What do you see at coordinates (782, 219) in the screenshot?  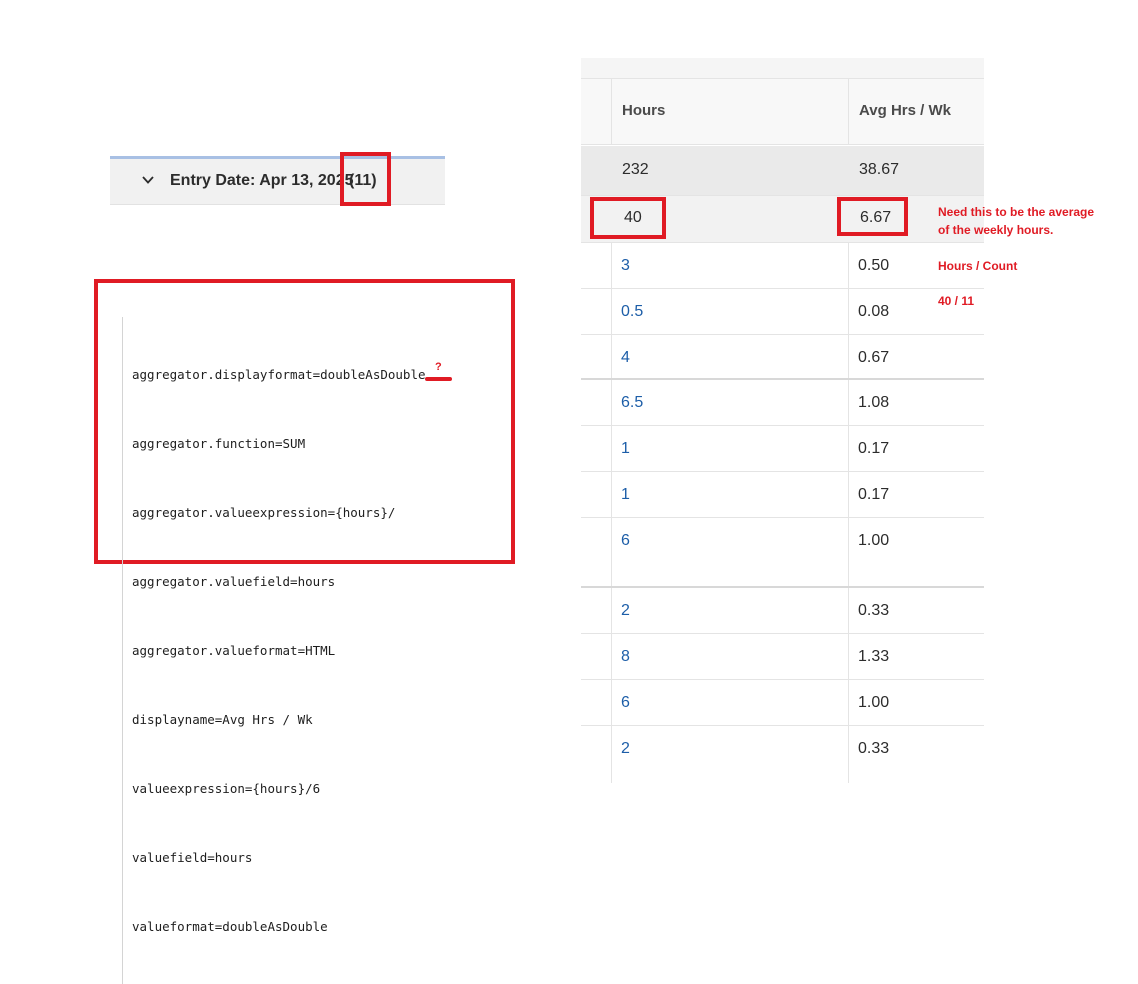 I see `table-row-group-subtotal: 40 6.67` at bounding box center [782, 219].